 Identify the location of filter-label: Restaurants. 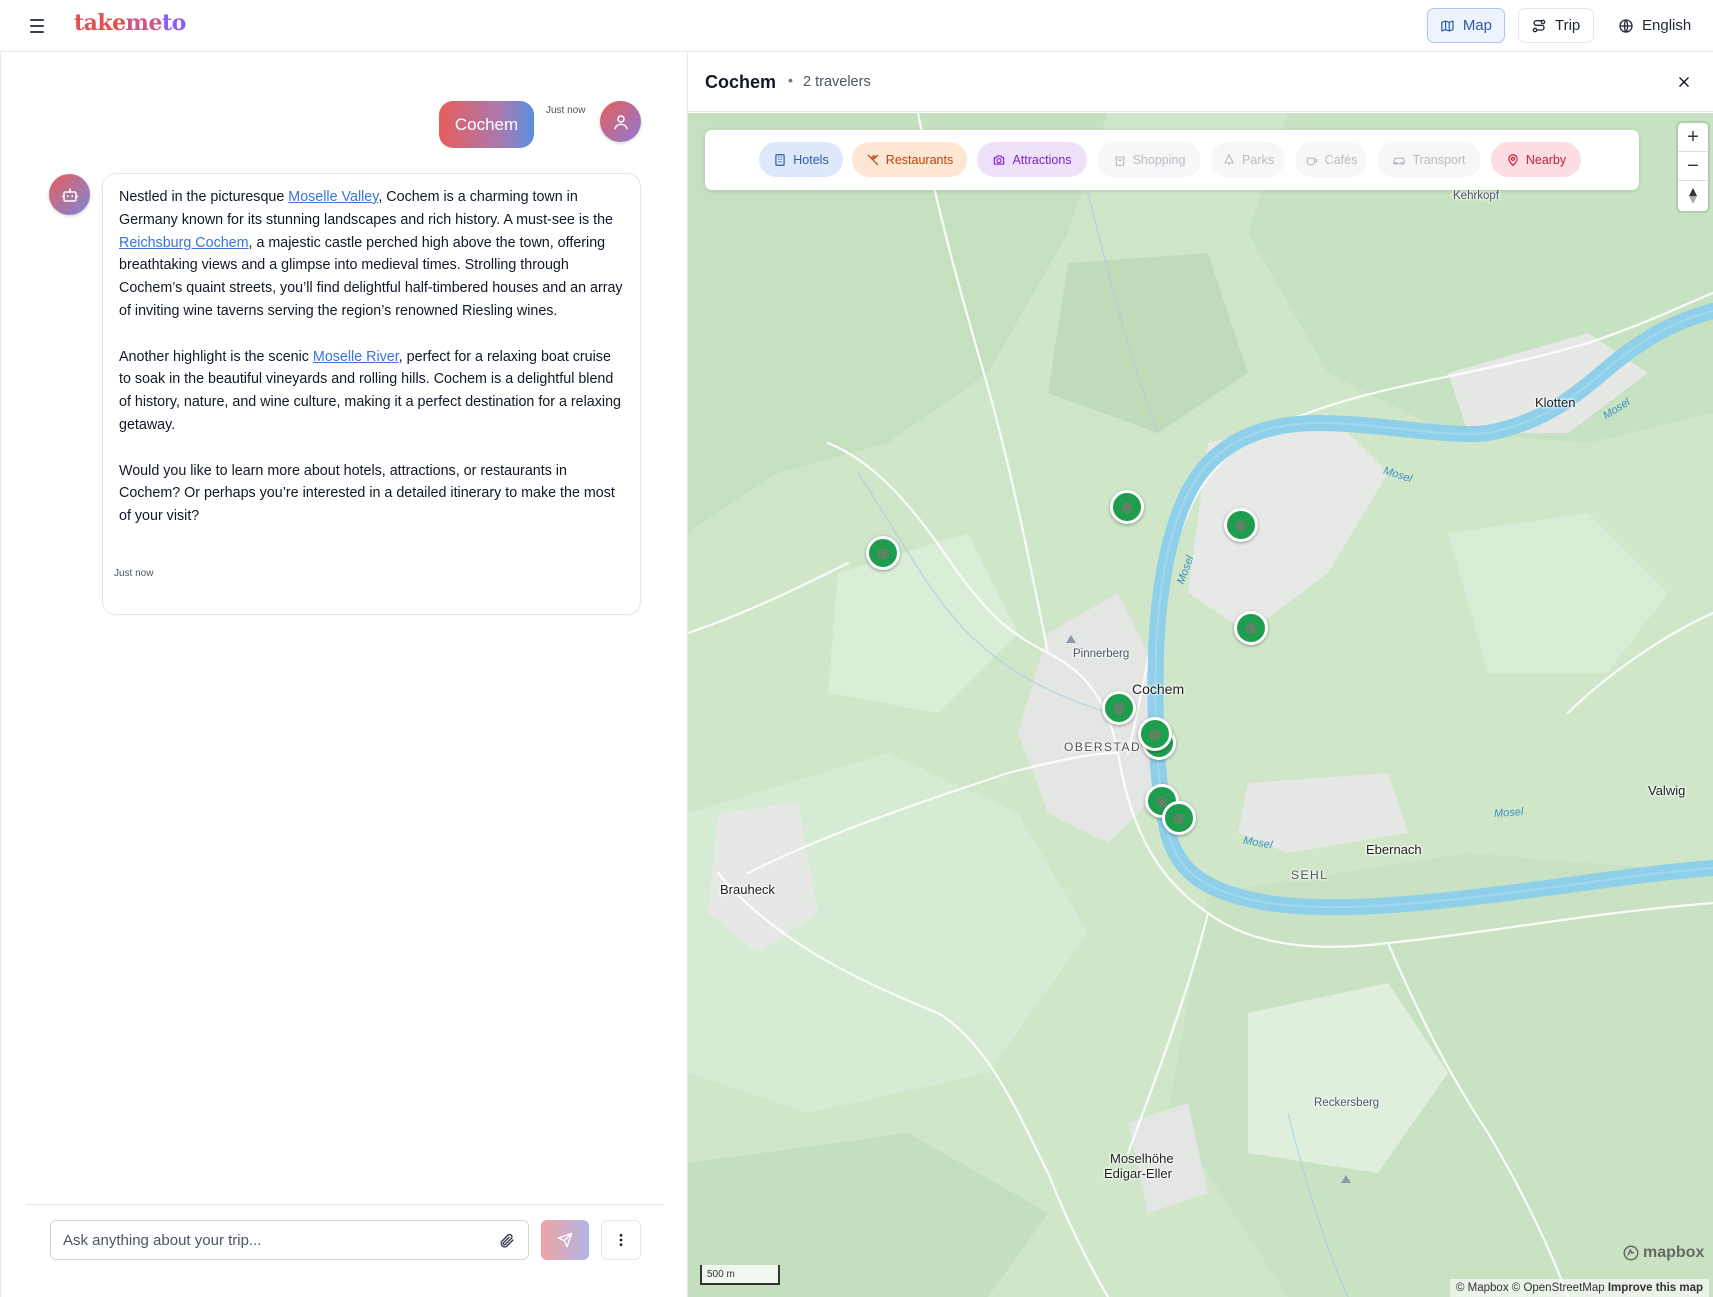
(919, 159).